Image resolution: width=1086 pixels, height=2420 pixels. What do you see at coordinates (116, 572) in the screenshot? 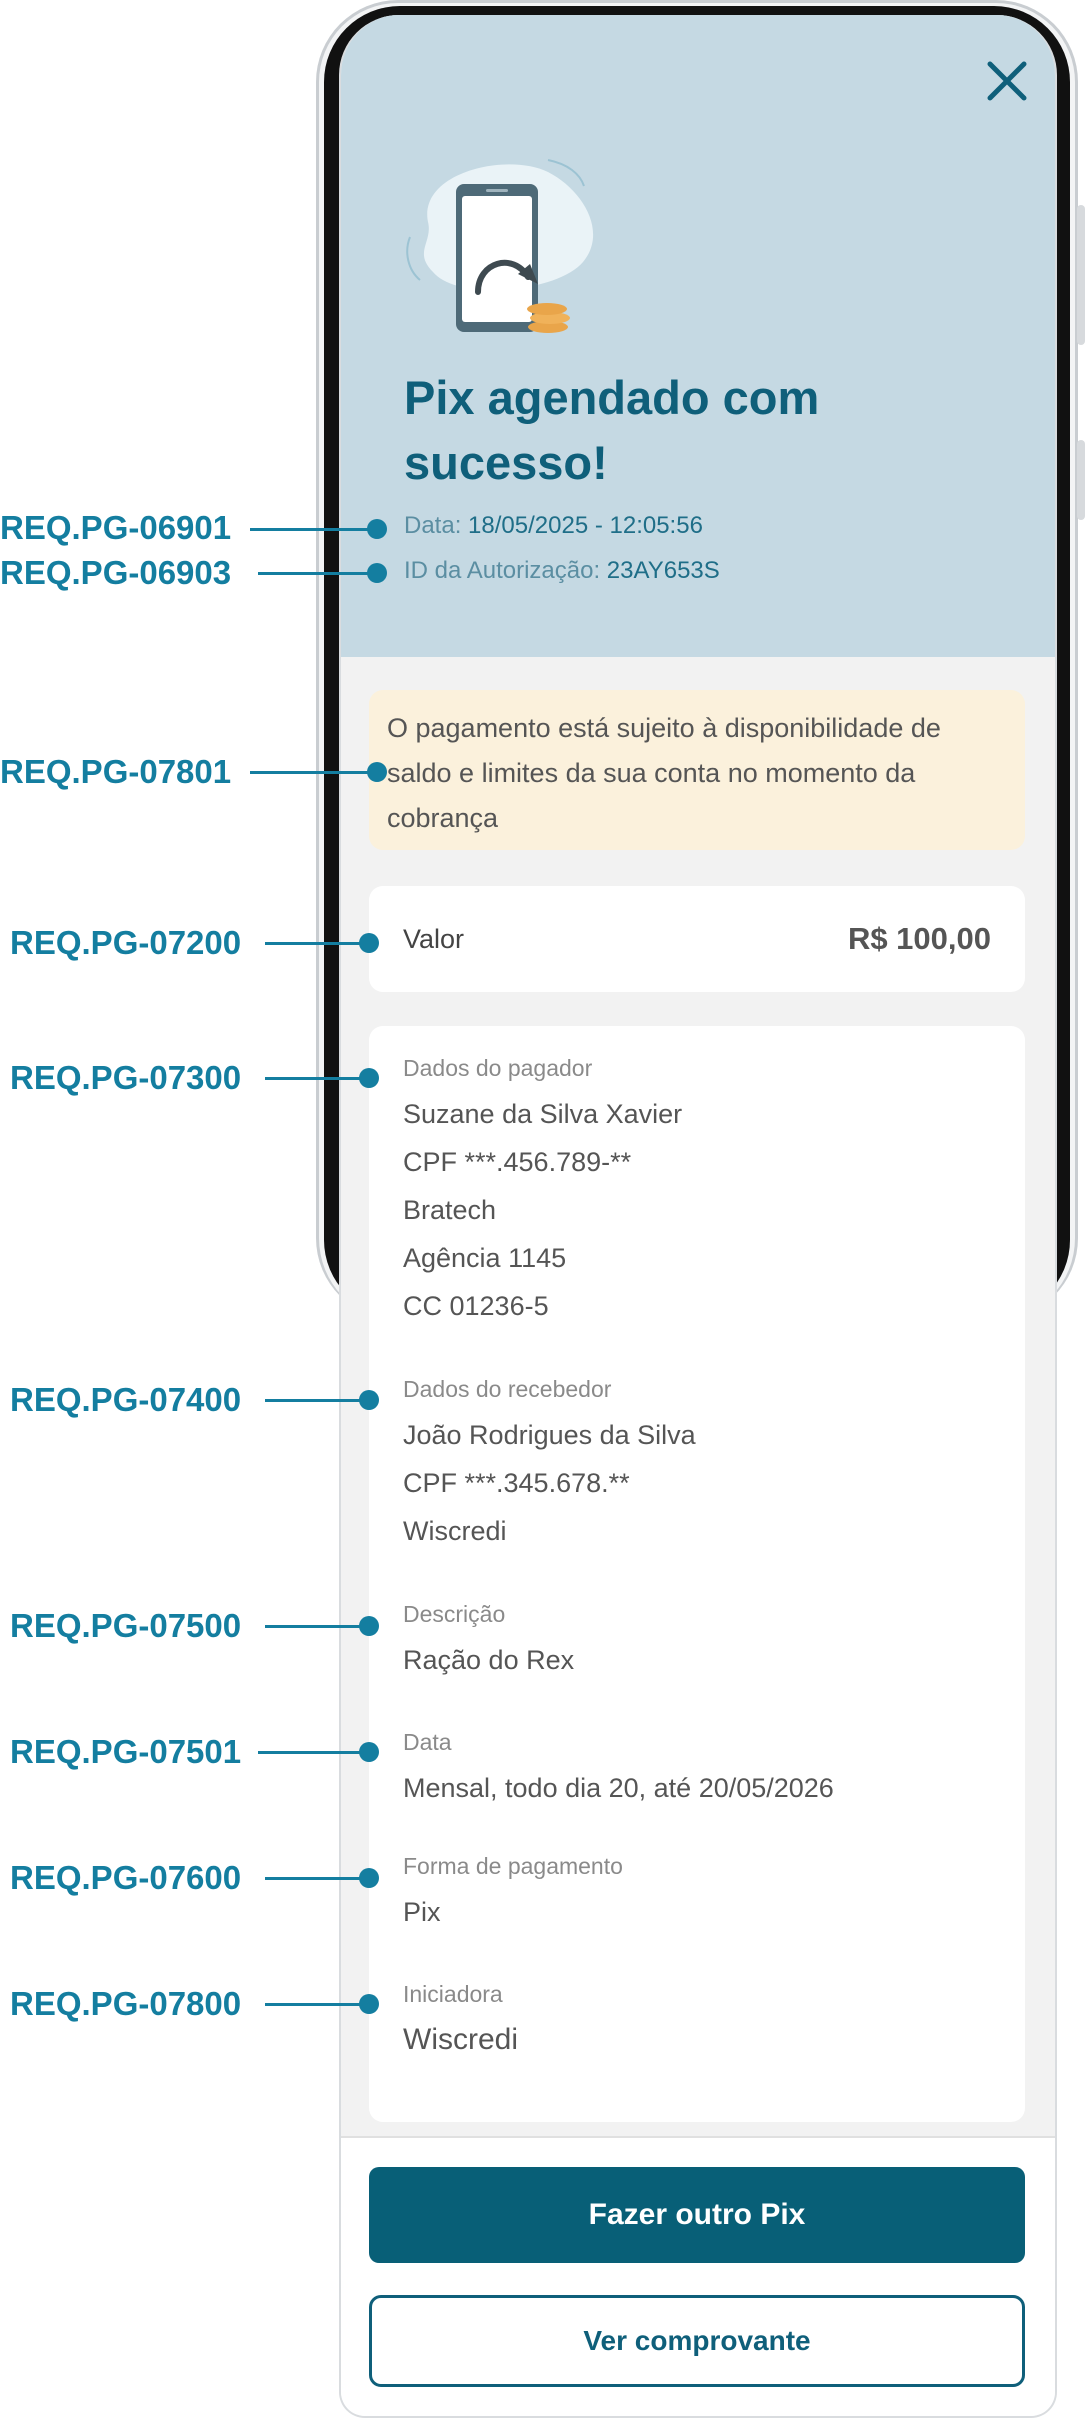
I see `annotation-label: REQ.PG-06903` at bounding box center [116, 572].